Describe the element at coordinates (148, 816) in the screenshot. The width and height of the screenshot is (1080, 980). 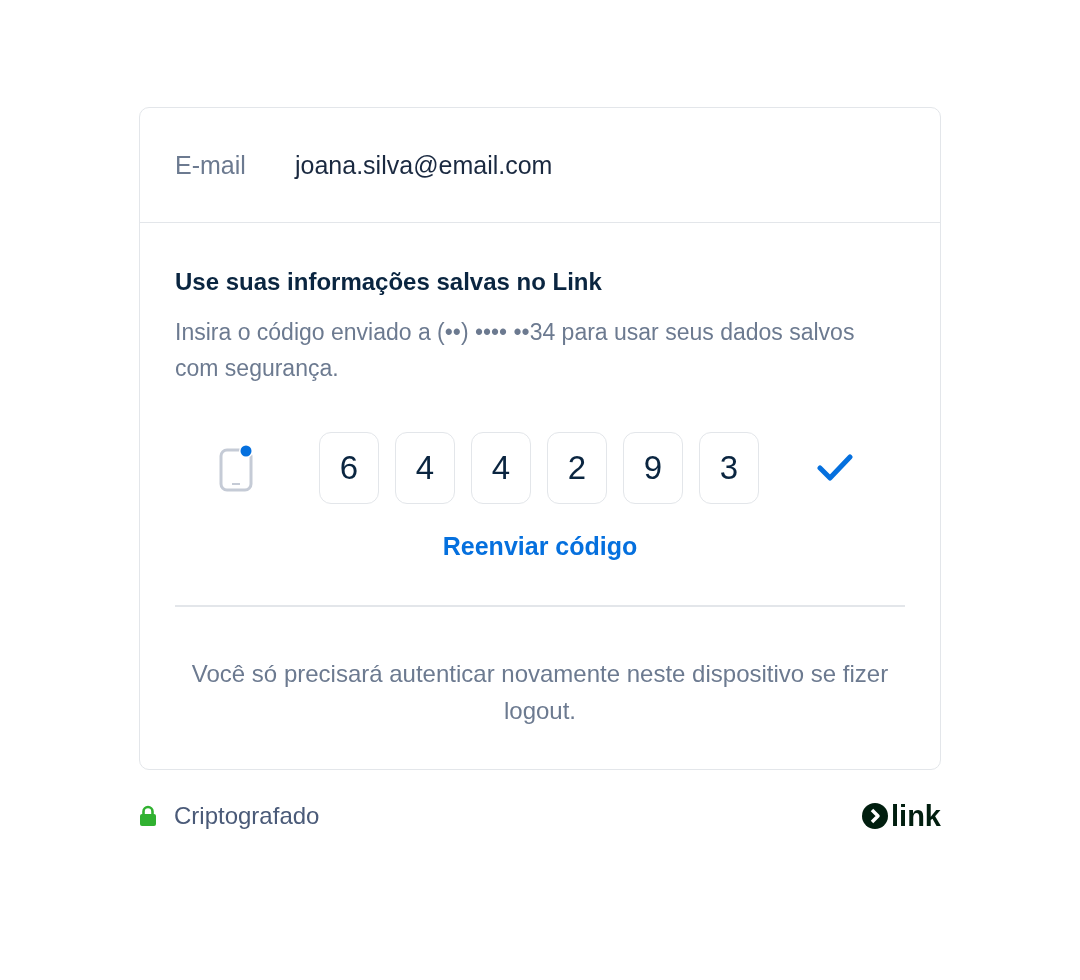
I see `lock-icon` at that location.